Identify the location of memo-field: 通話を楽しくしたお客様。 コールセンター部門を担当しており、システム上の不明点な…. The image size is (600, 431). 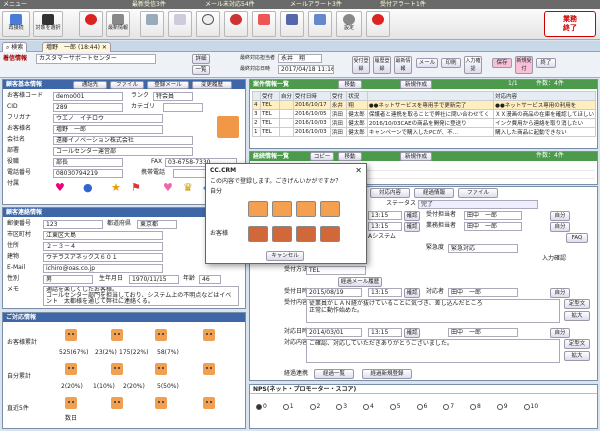
(141, 296).